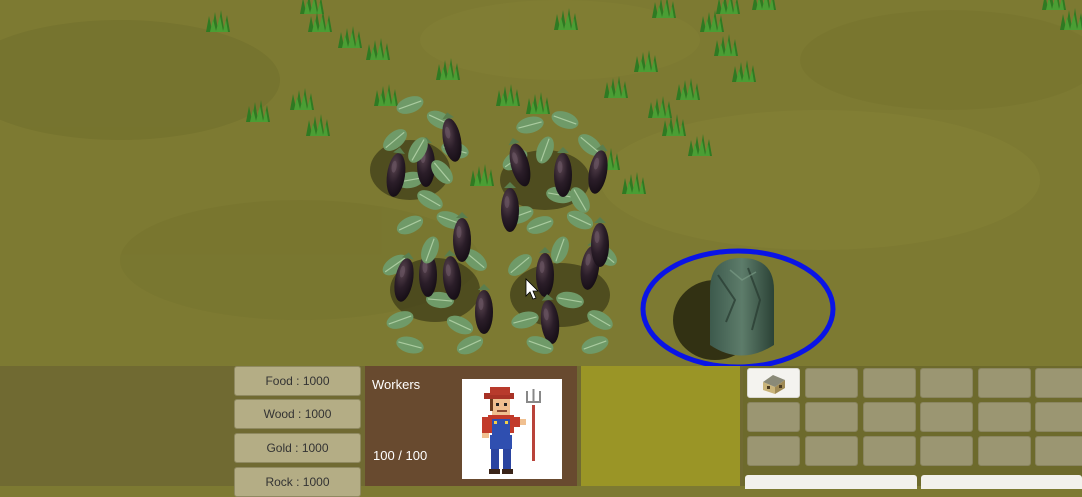  What do you see at coordinates (297, 482) in the screenshot?
I see `rock-resource-button: Rock : 1000` at bounding box center [297, 482].